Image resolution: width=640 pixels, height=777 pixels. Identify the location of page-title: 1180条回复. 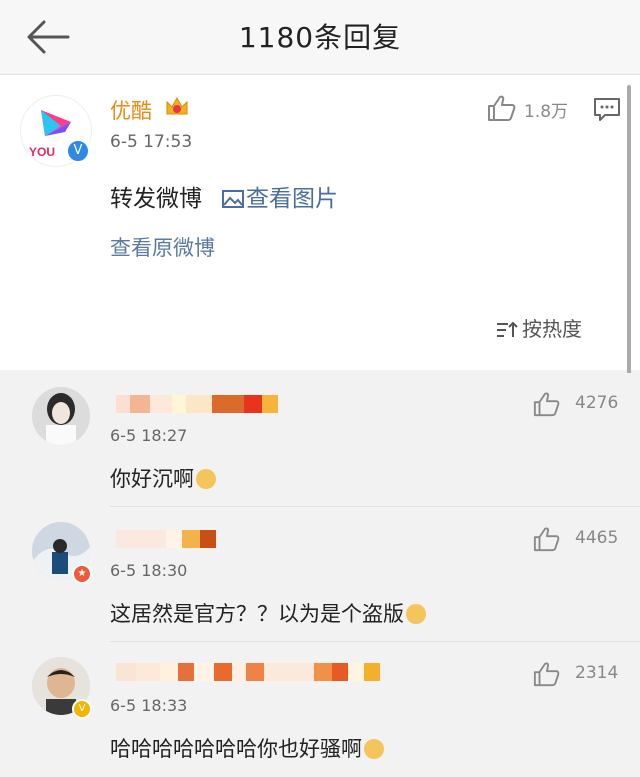
(320, 37).